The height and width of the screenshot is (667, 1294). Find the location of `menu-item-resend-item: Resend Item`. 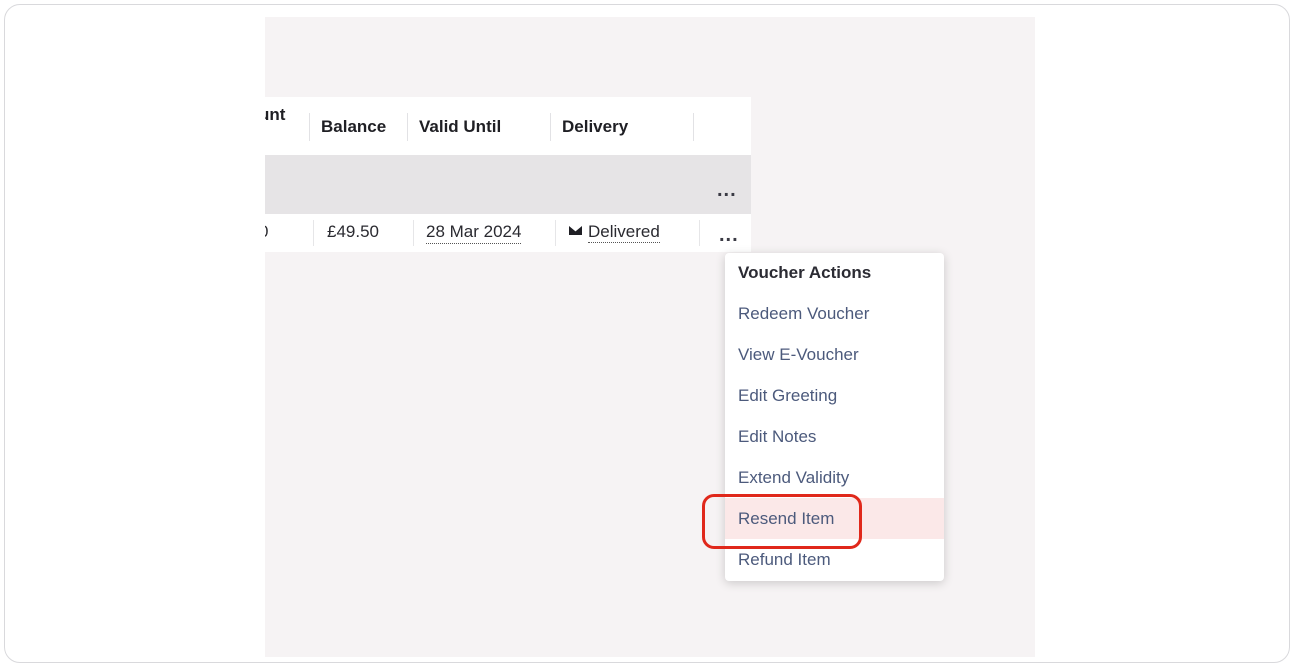

menu-item-resend-item: Resend Item is located at coordinates (834, 518).